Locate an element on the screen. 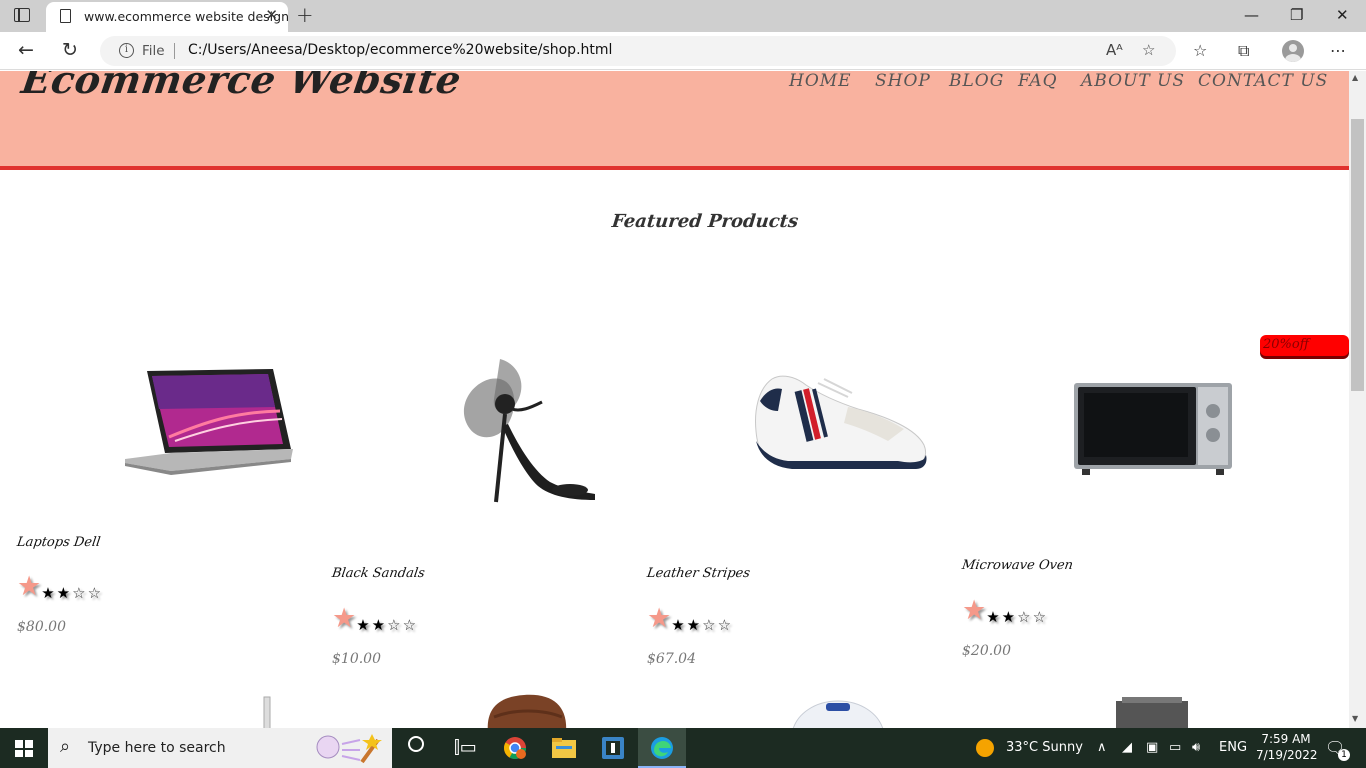 This screenshot has width=1366, height=768. add-favorite-icon: ☆ is located at coordinates (1148, 50).